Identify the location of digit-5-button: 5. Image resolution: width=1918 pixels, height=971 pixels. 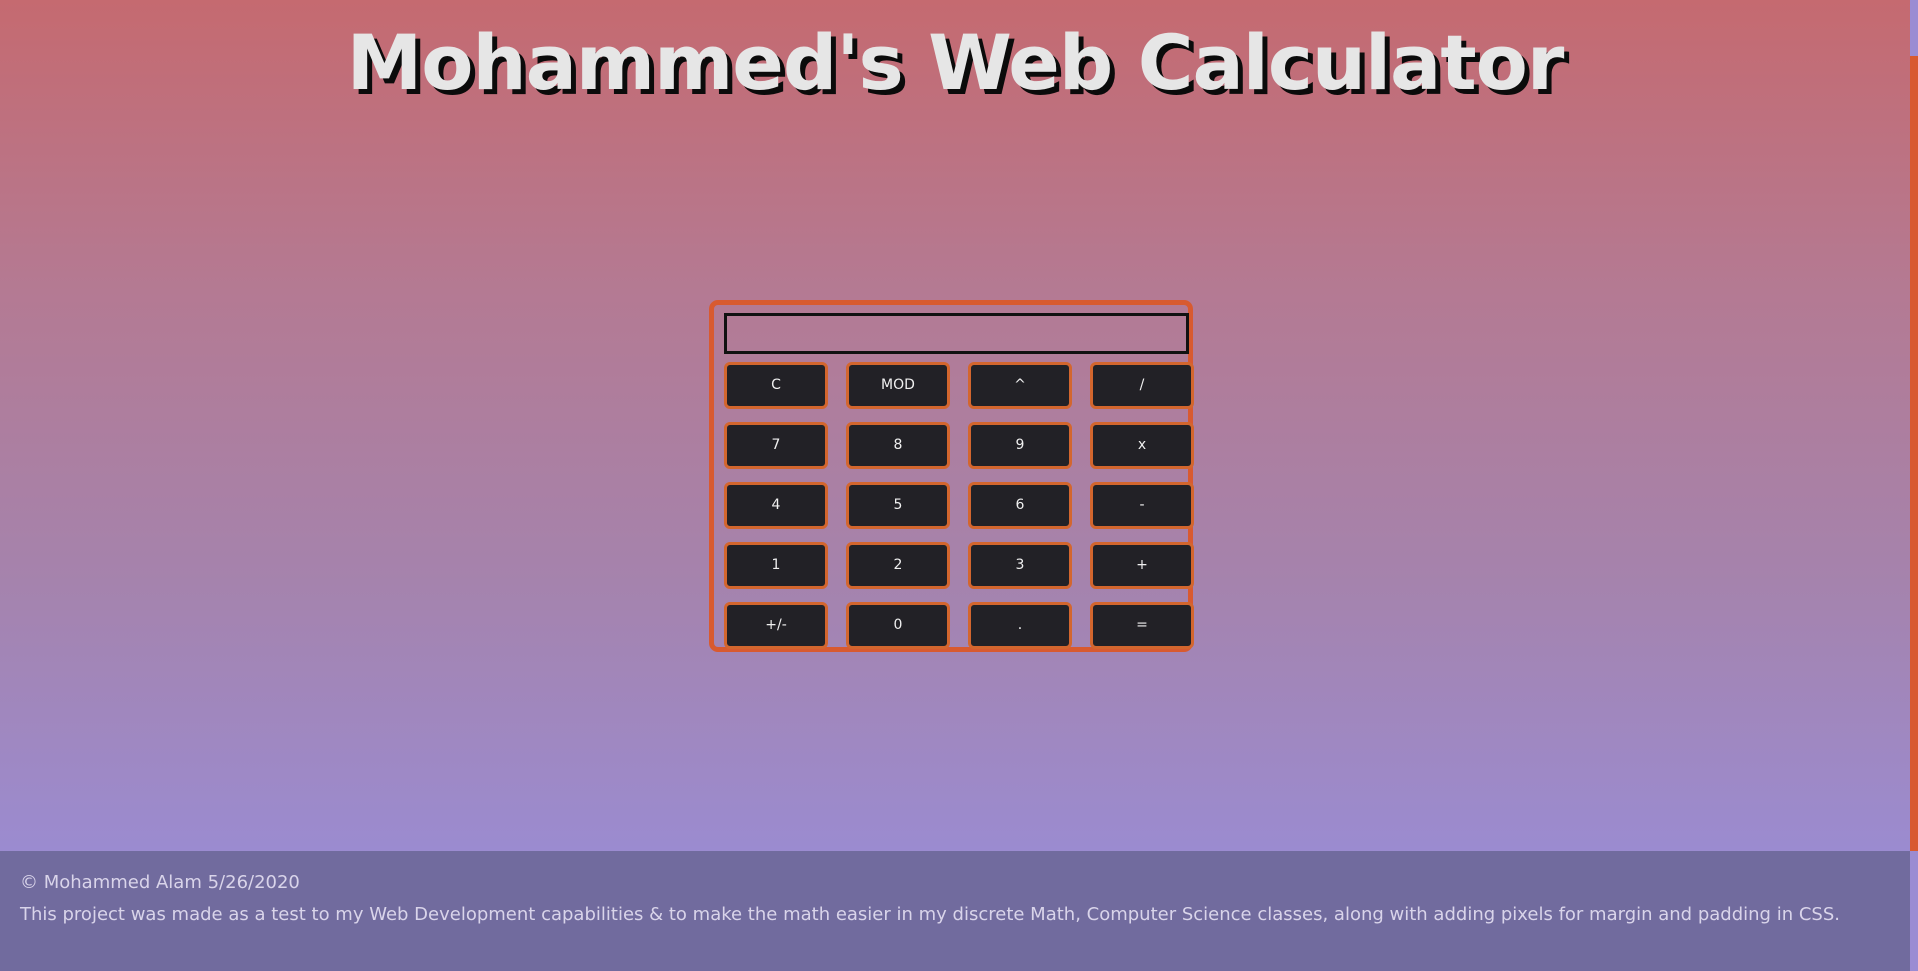
(898, 505).